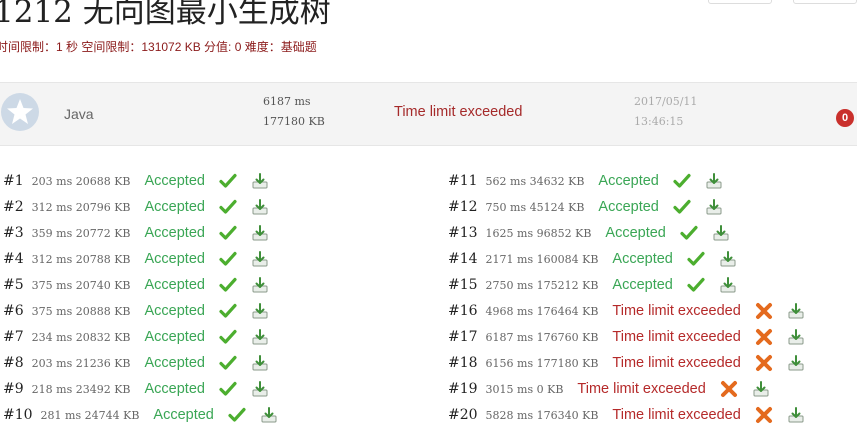  Describe the element at coordinates (136, 181) in the screenshot. I see `test-case-row: #1 203 ms 20688 KB Accepted` at that location.